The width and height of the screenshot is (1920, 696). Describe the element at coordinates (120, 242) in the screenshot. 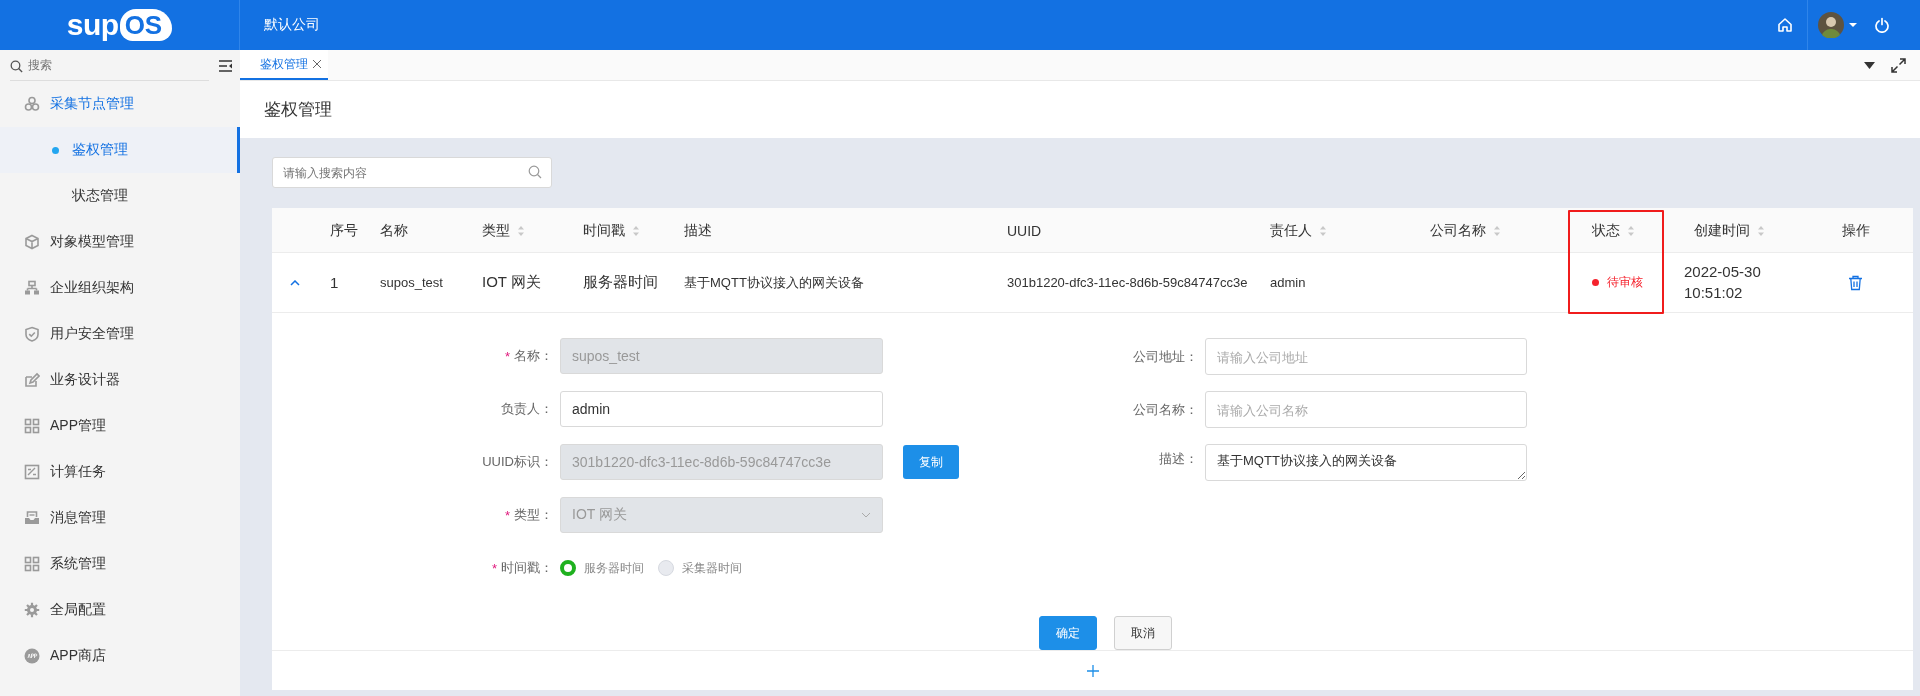

I see `menu-item: 对象模型管理` at that location.